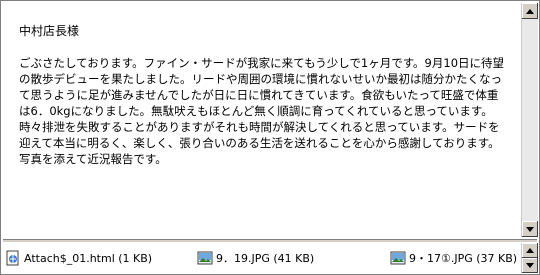  I want to click on attachment-label: 9．19.JPG (41 KB), so click(265, 258).